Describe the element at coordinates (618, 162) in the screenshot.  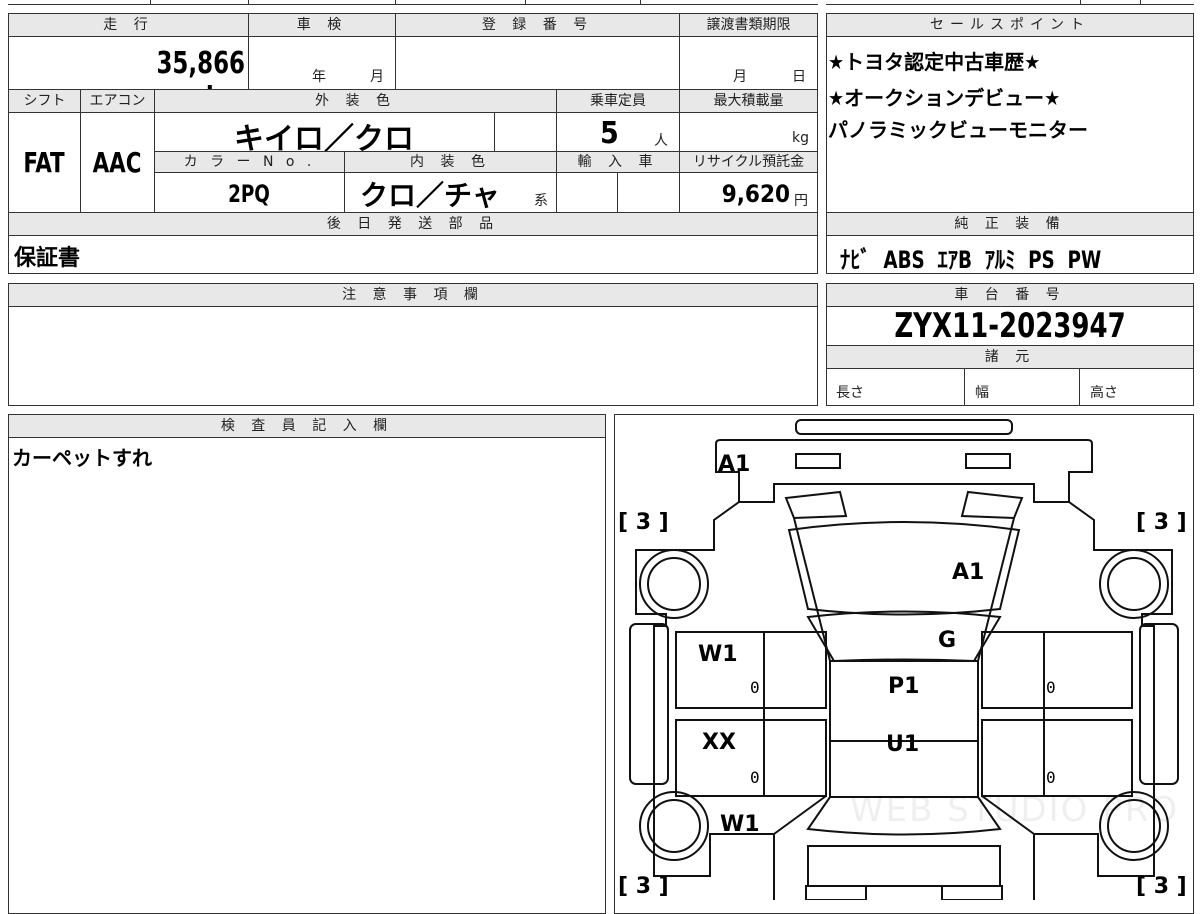
I see `import-header: 輸 入 車` at that location.